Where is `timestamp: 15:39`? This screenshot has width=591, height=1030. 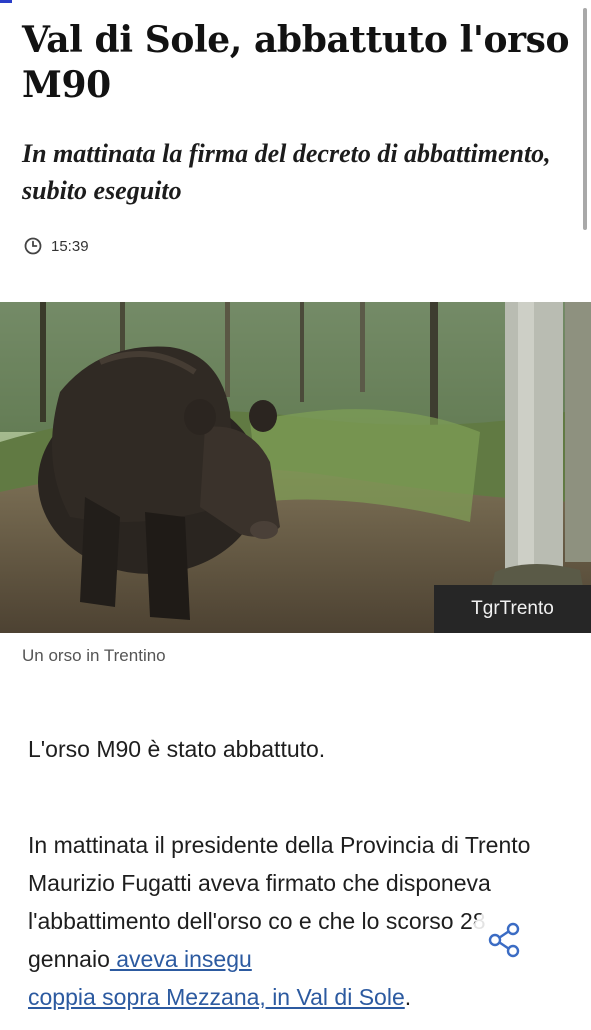
timestamp: 15:39 is located at coordinates (56, 246).